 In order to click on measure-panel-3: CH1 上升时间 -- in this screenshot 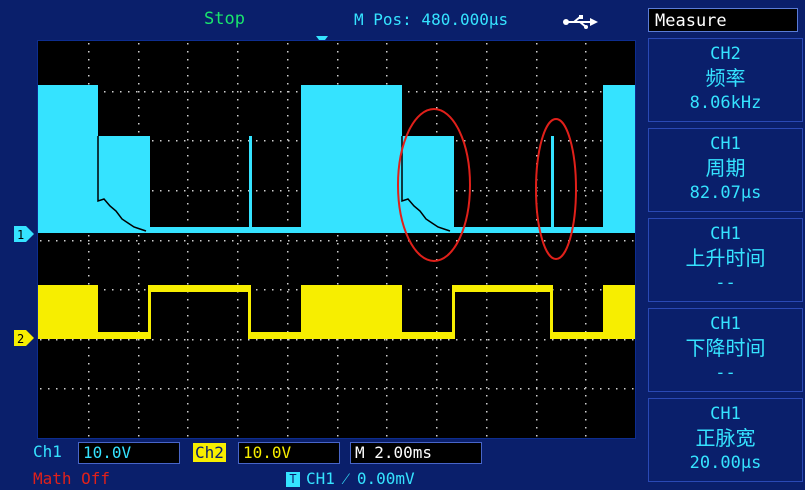, I will do `click(725, 260)`.